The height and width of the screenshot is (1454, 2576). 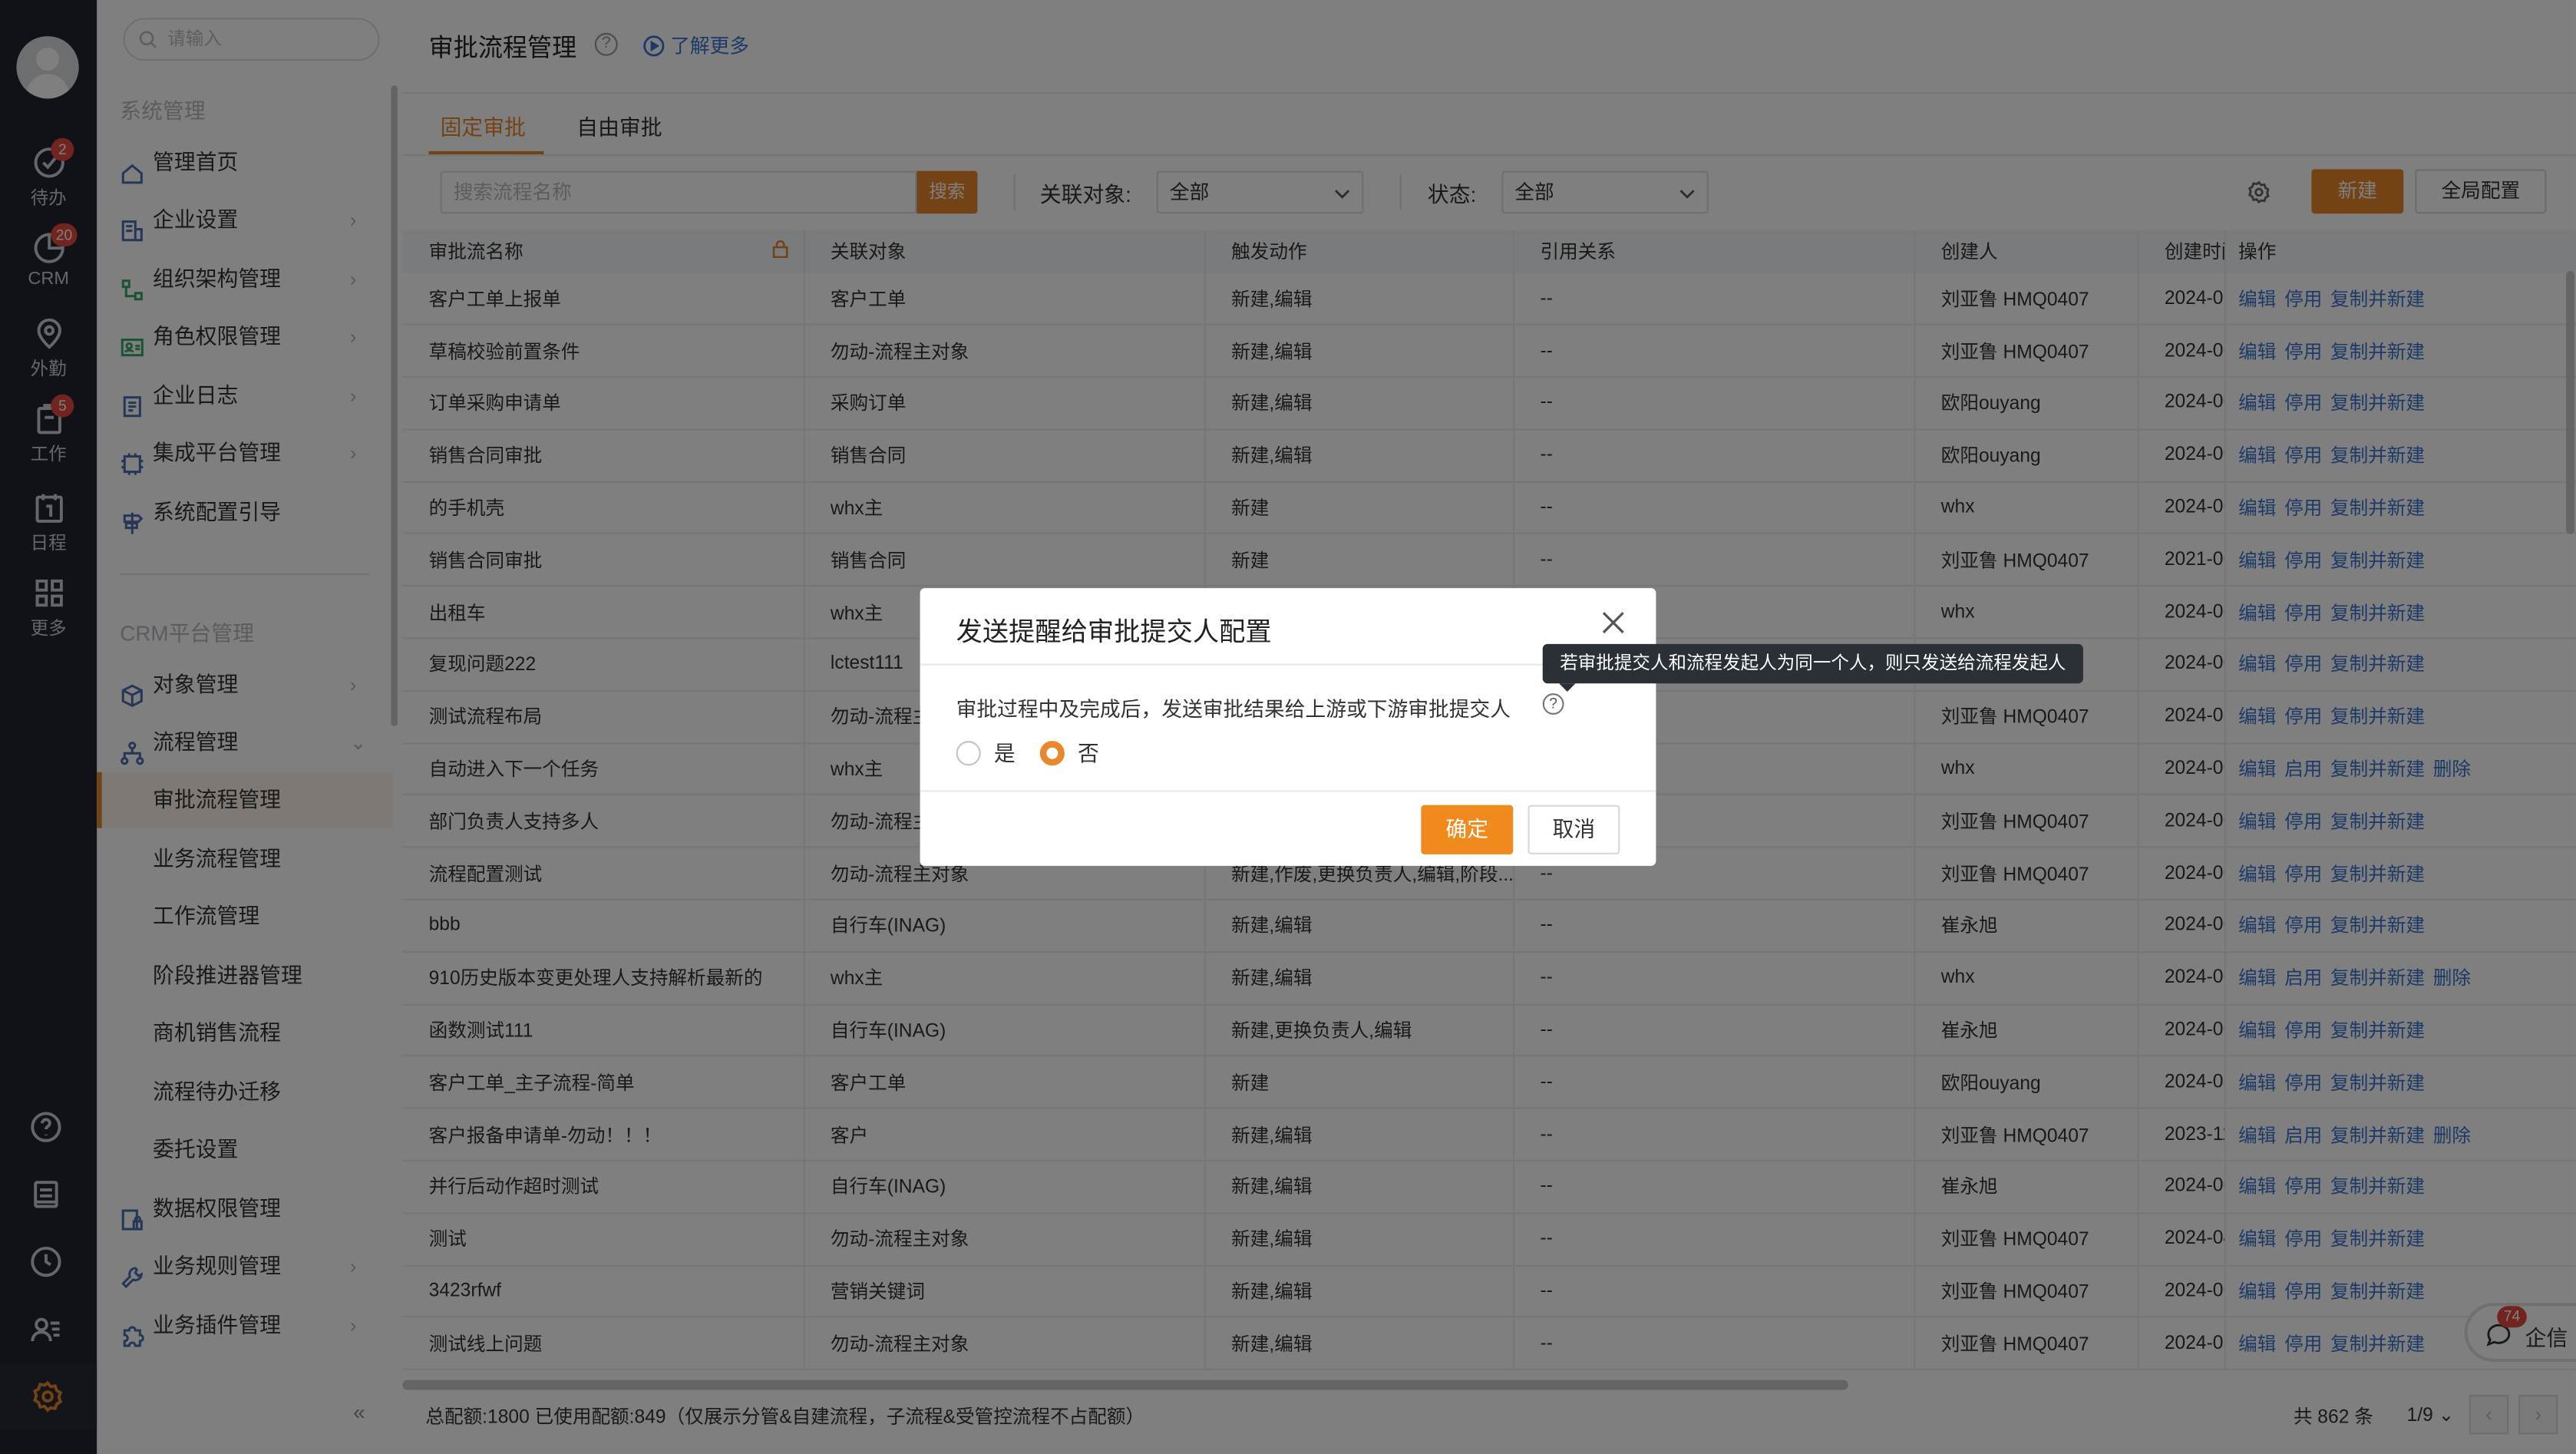 I want to click on help-tooltip: 若审批提交人和流程发起人为同一个人，则只发送给流程发起人, so click(x=1812, y=667).